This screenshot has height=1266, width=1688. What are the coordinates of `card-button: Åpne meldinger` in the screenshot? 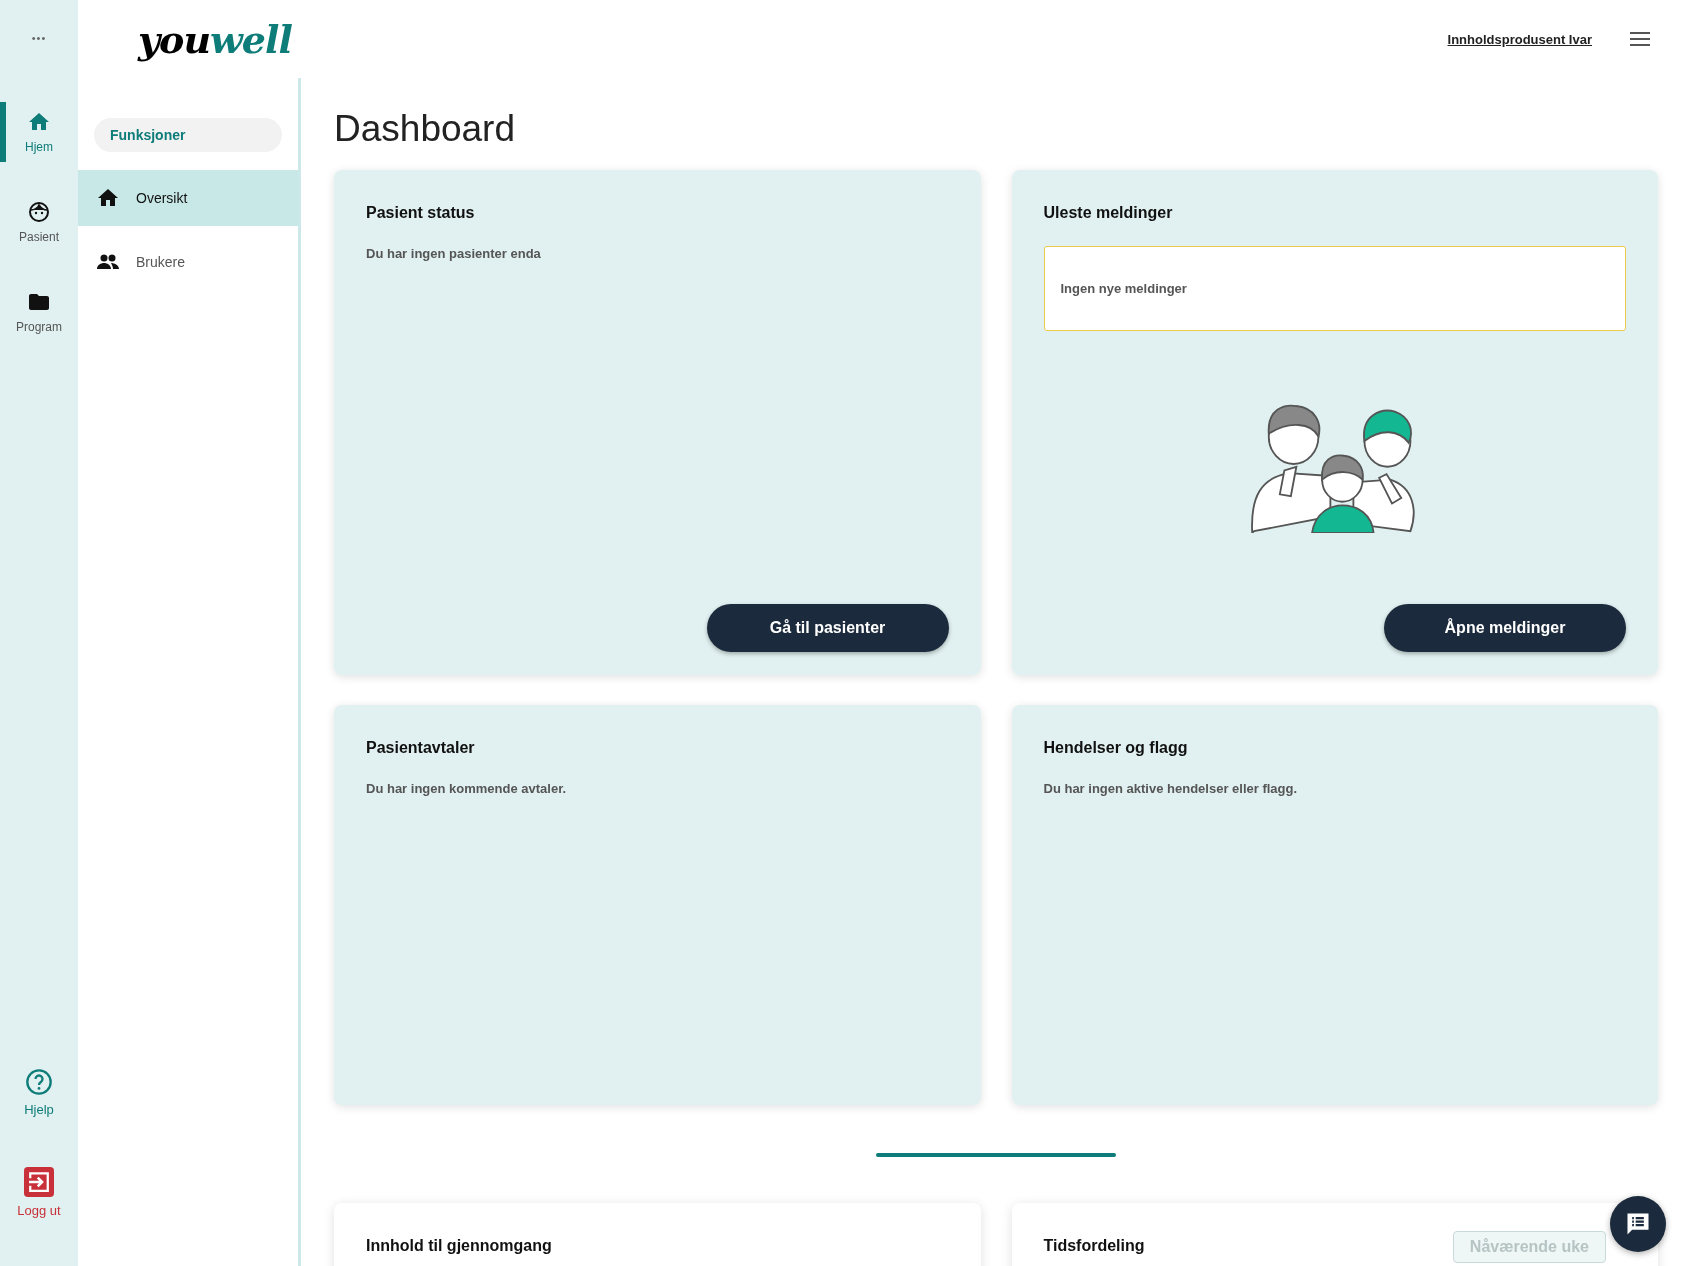 It's located at (1505, 628).